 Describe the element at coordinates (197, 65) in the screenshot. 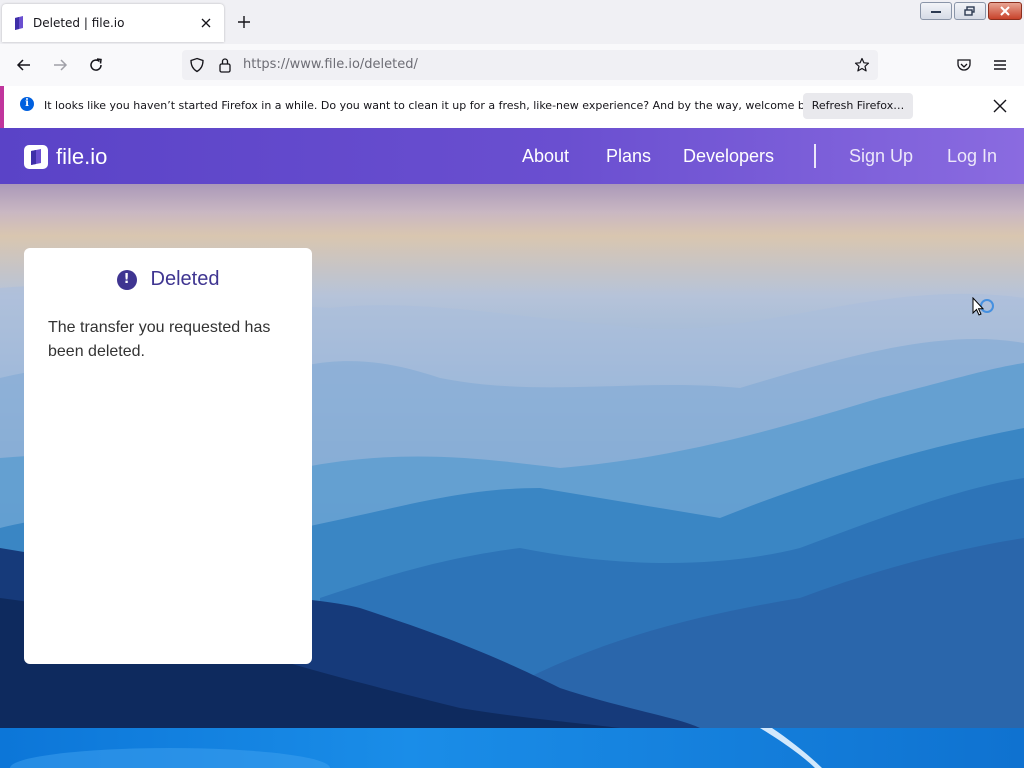

I see `shield-icon` at that location.